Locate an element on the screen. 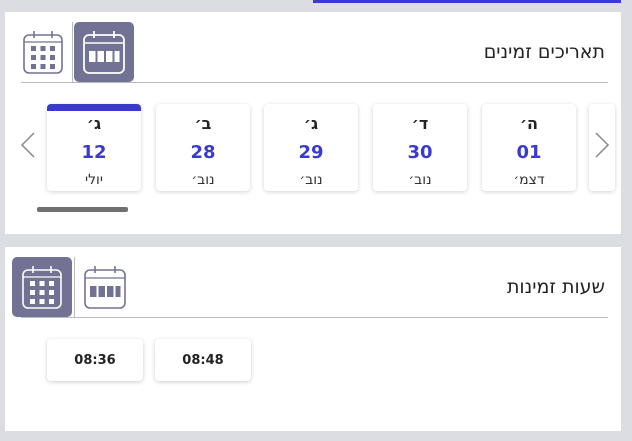  date-card: ג׳ 29 נוב׳ is located at coordinates (311, 147).